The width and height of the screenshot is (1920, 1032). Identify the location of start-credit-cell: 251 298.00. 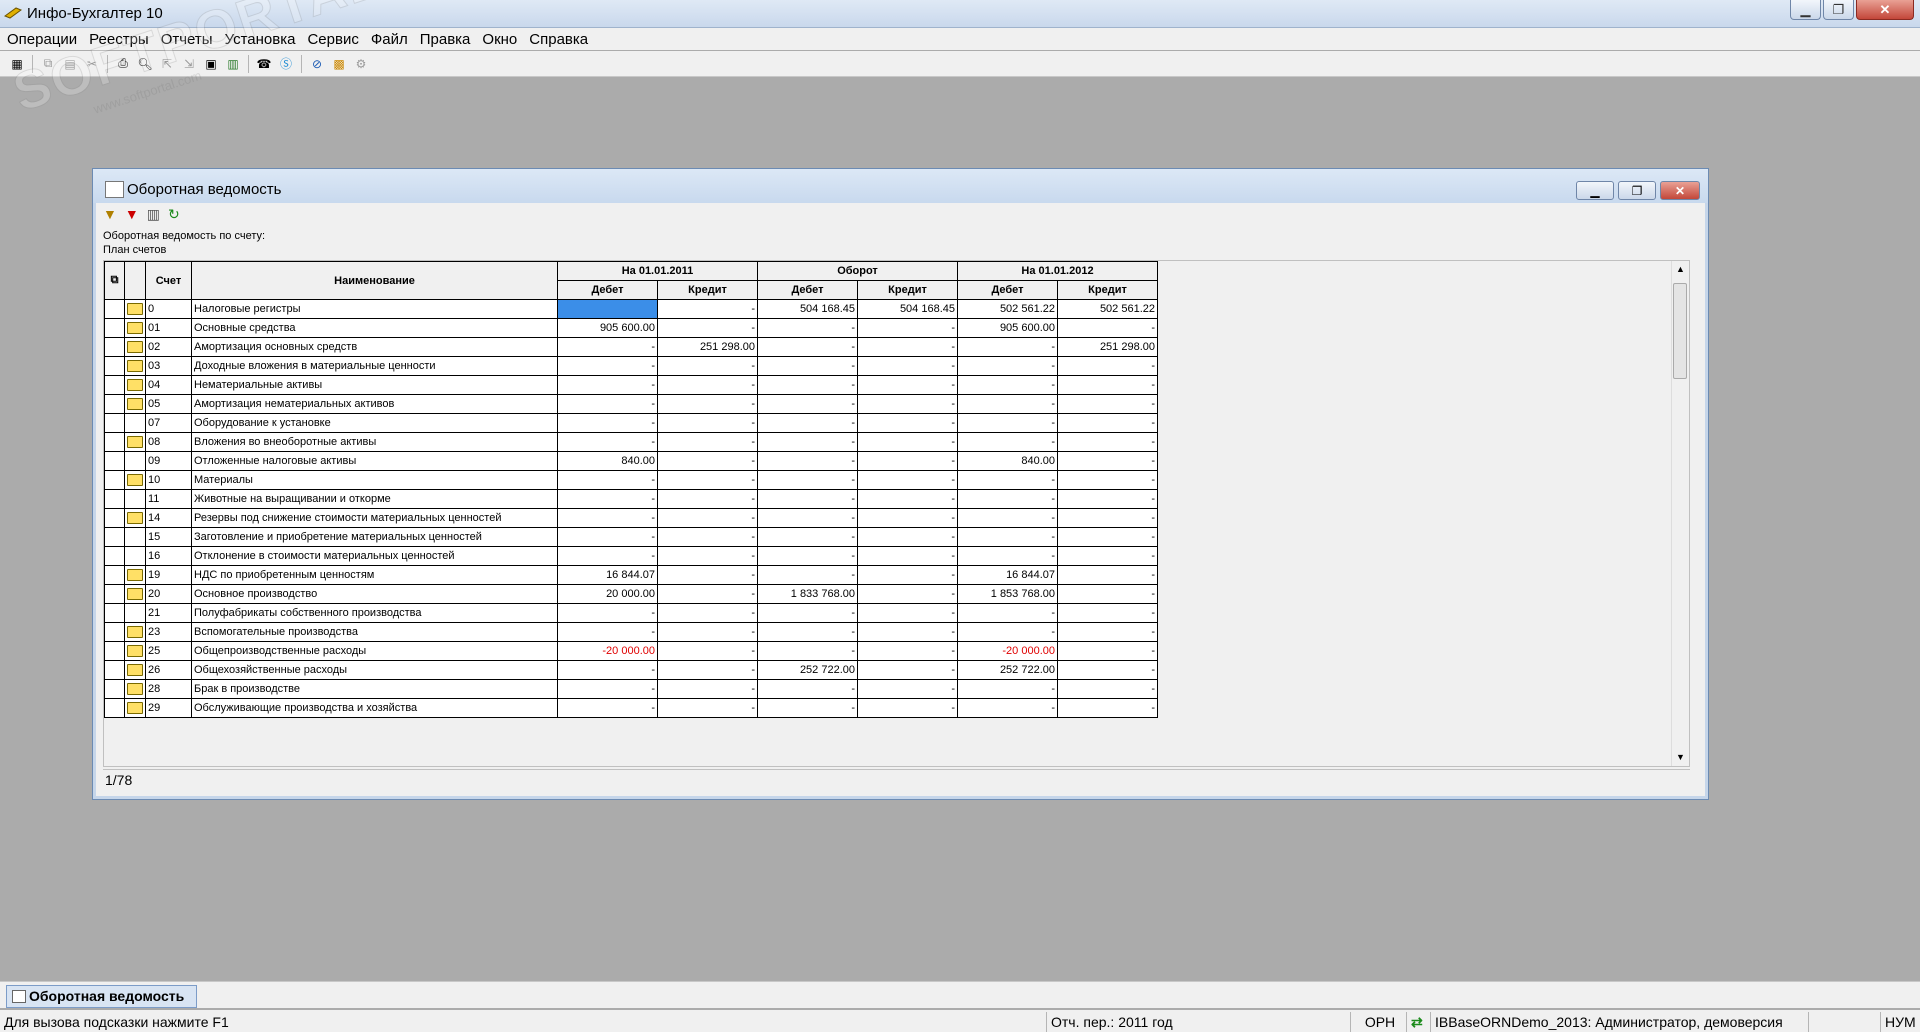
(707, 347).